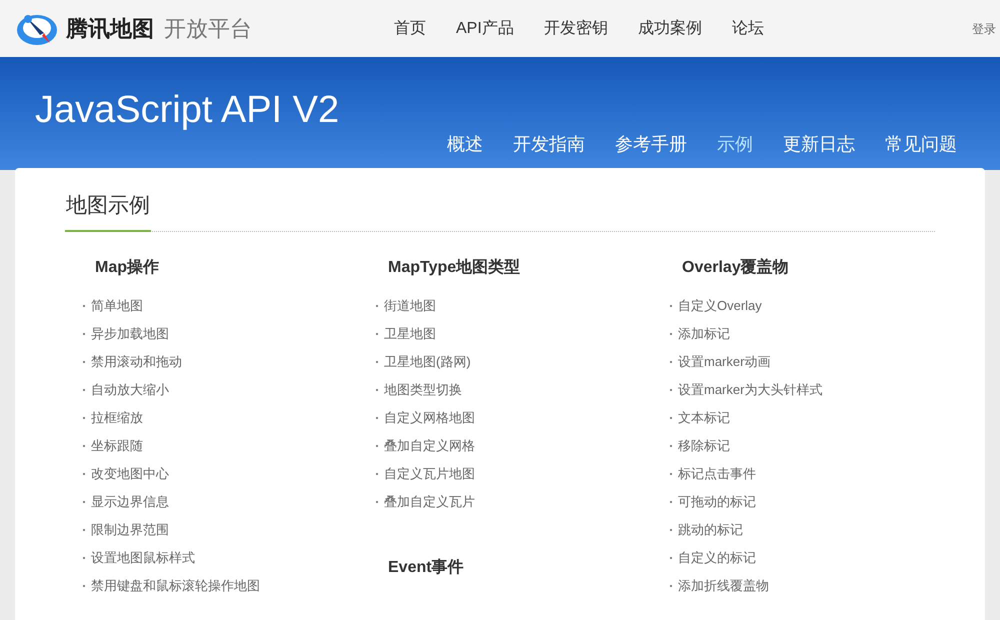 This screenshot has height=620, width=1000. What do you see at coordinates (704, 418) in the screenshot?
I see `example-link: 文本标记` at bounding box center [704, 418].